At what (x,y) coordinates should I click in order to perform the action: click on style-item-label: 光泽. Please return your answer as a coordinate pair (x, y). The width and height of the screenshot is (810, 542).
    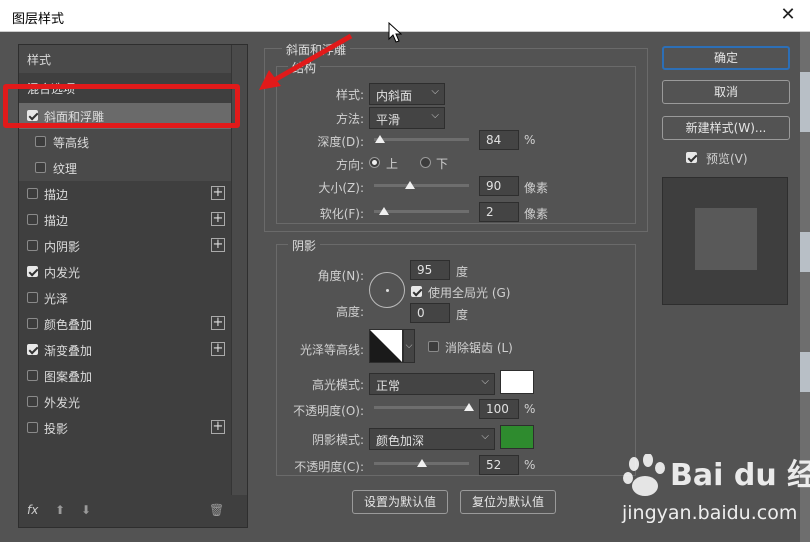
    Looking at the image, I should click on (56, 299).